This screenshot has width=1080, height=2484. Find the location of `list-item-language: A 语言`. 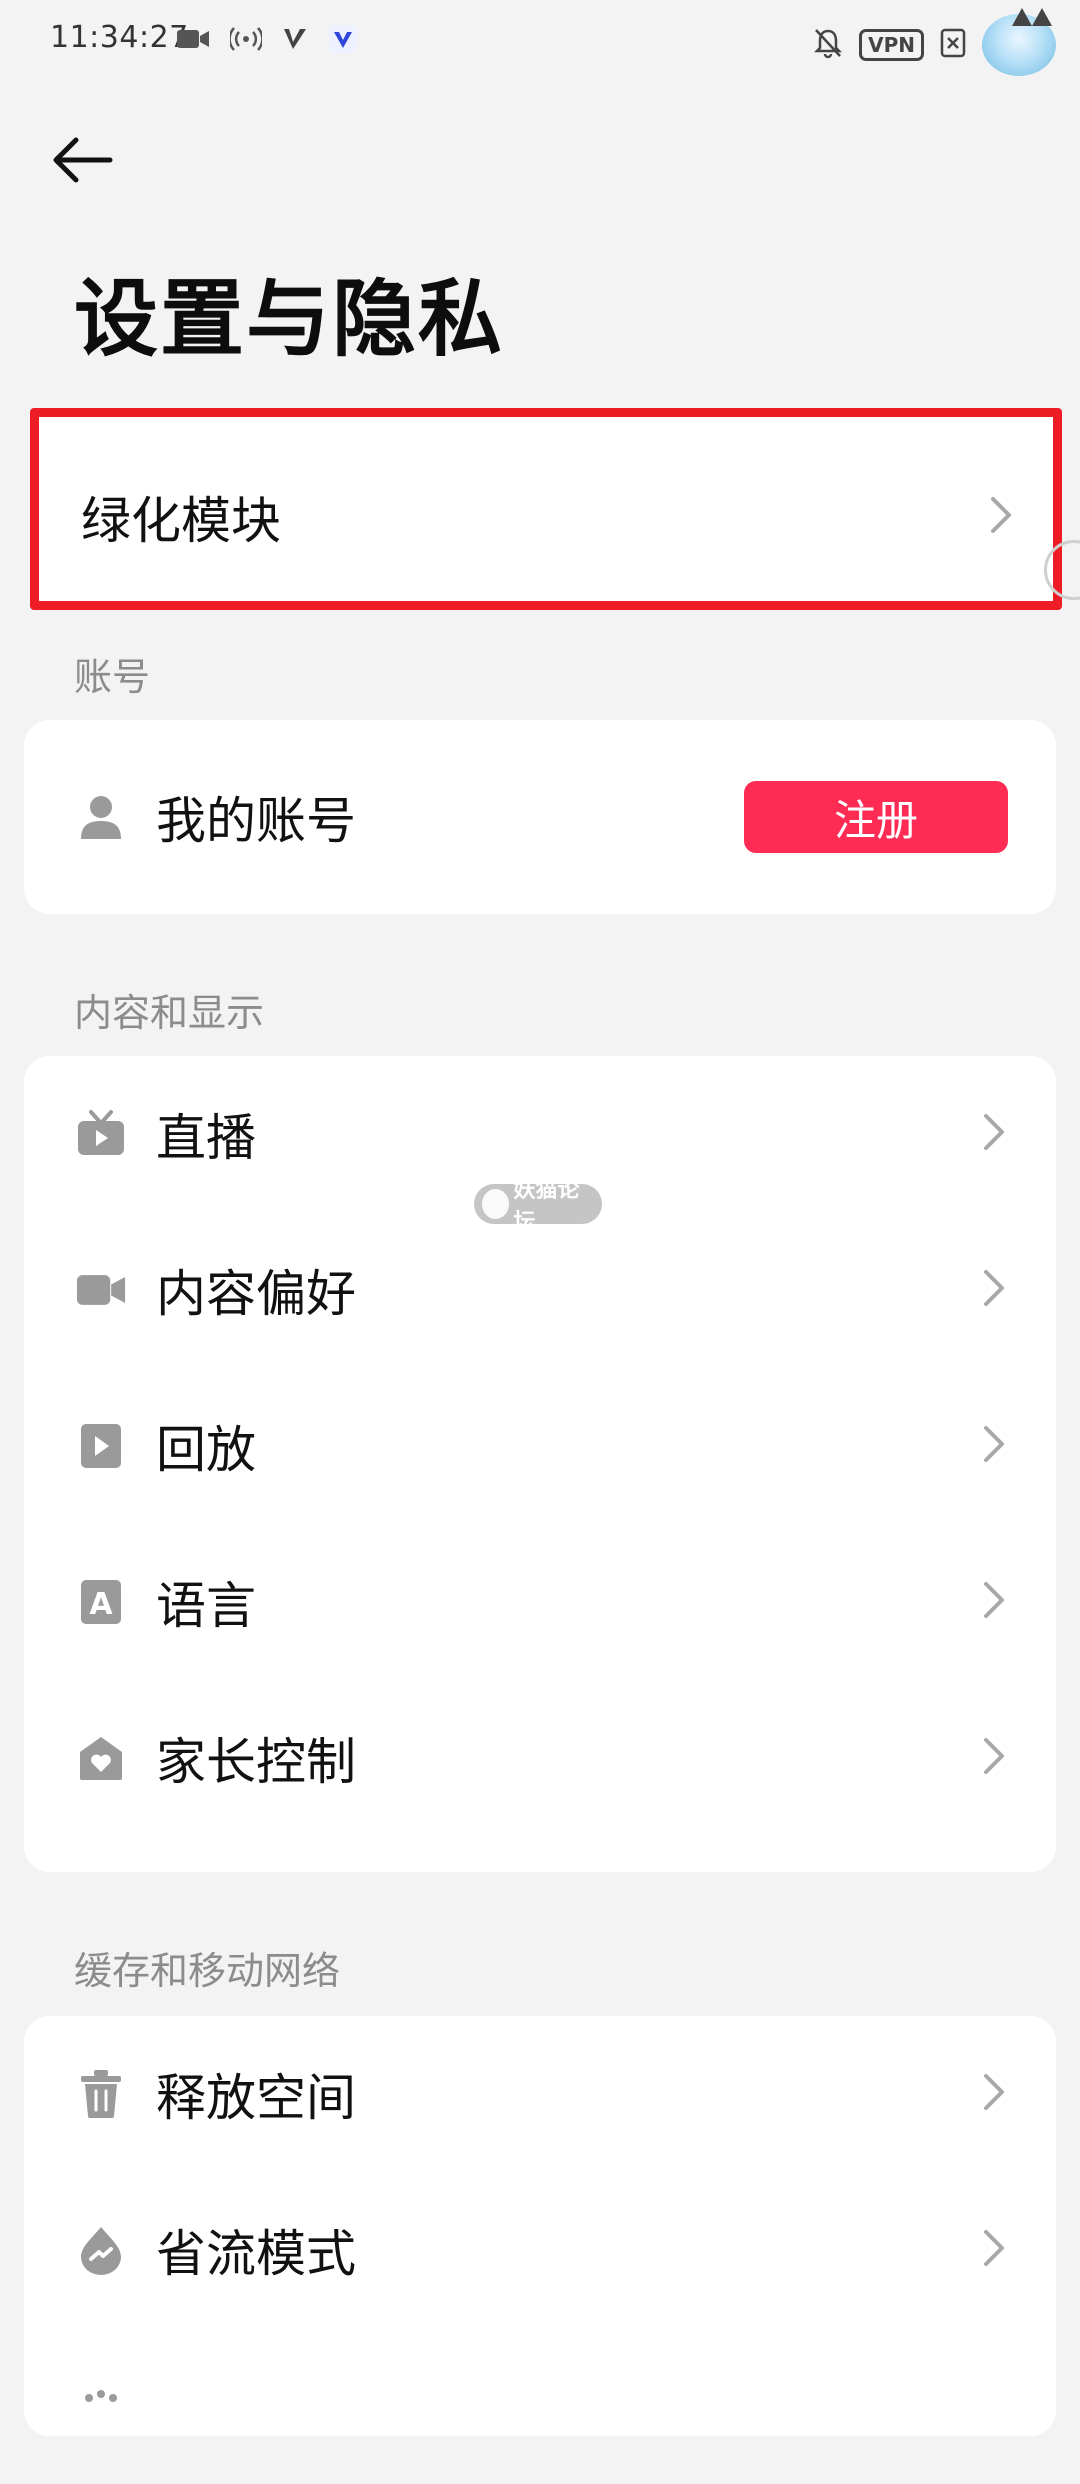

list-item-language: A 语言 is located at coordinates (540, 1602).